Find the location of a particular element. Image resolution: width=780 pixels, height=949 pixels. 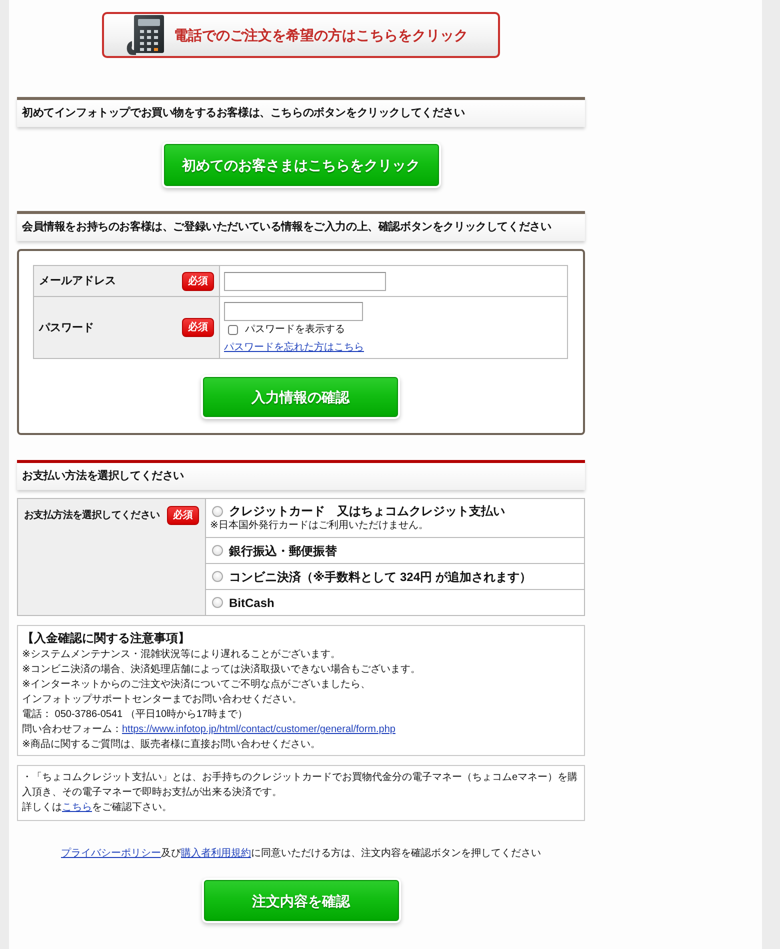

notice-line: 電話： 050-3786-0541 （平日10時から17時まで） is located at coordinates (135, 715).